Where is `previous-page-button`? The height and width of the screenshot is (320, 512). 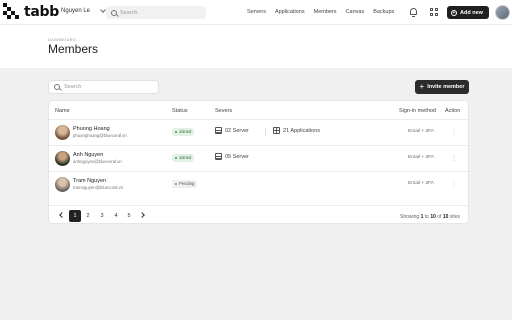
previous-page-button is located at coordinates (61, 216).